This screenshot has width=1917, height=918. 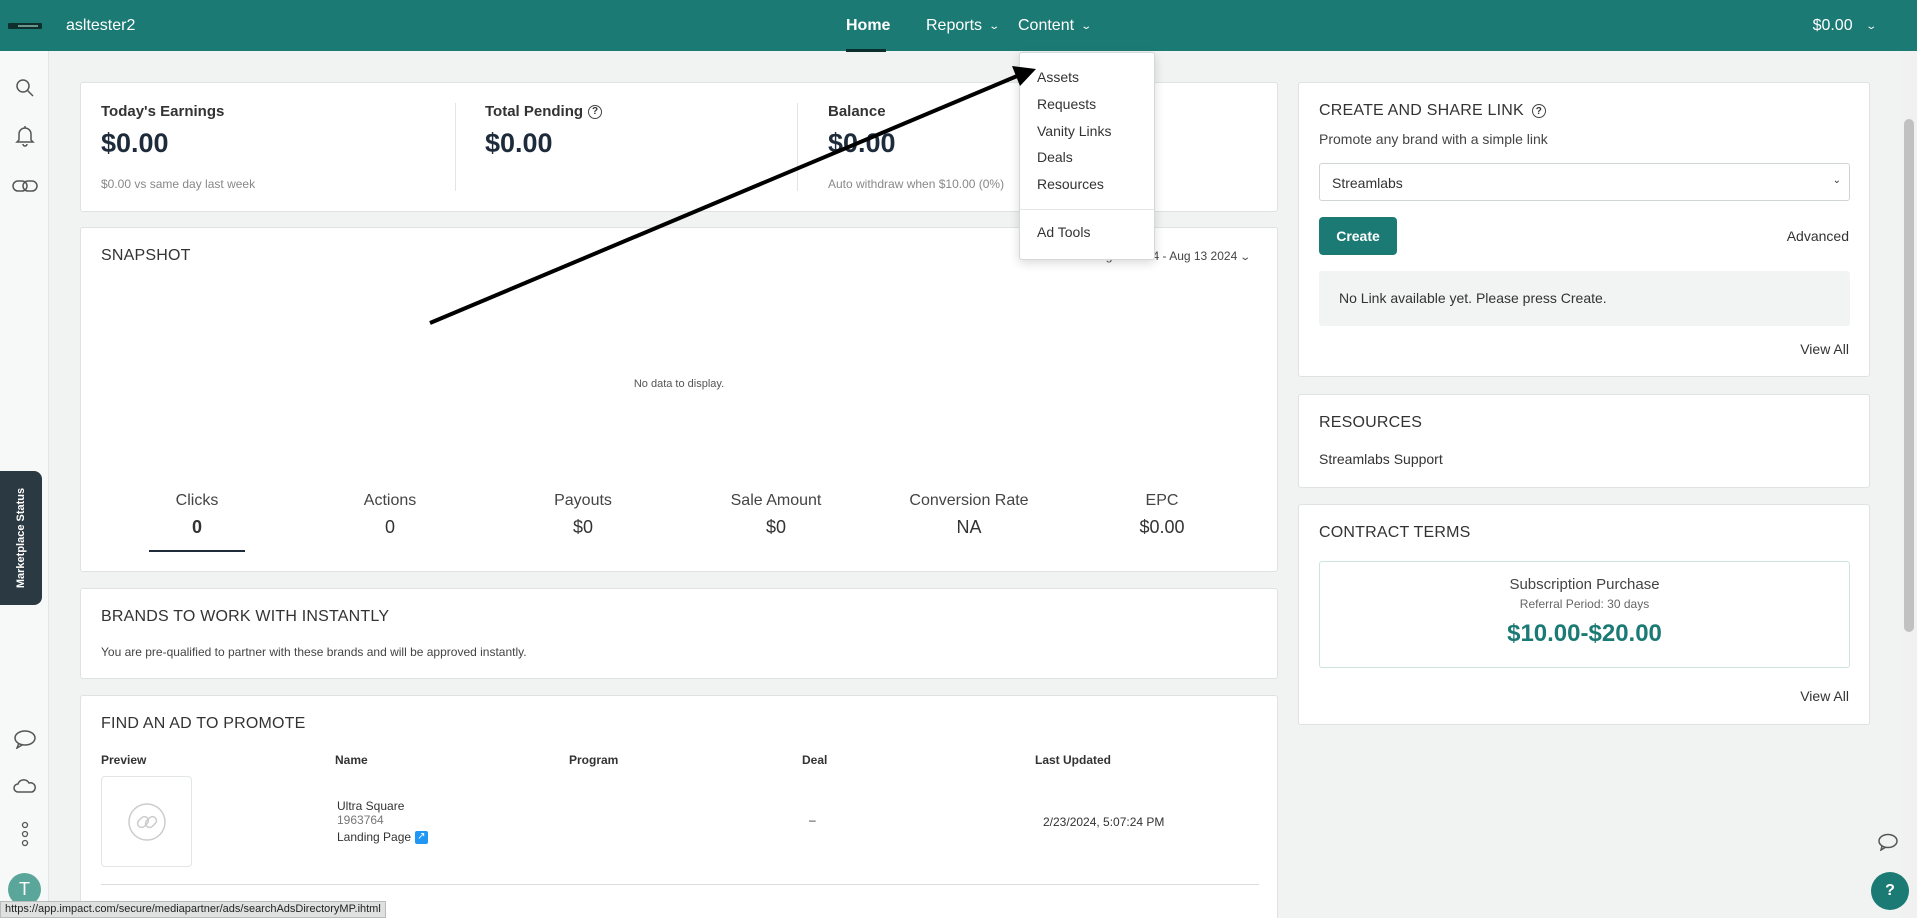 I want to click on metric-value: $0.00, so click(x=1162, y=527).